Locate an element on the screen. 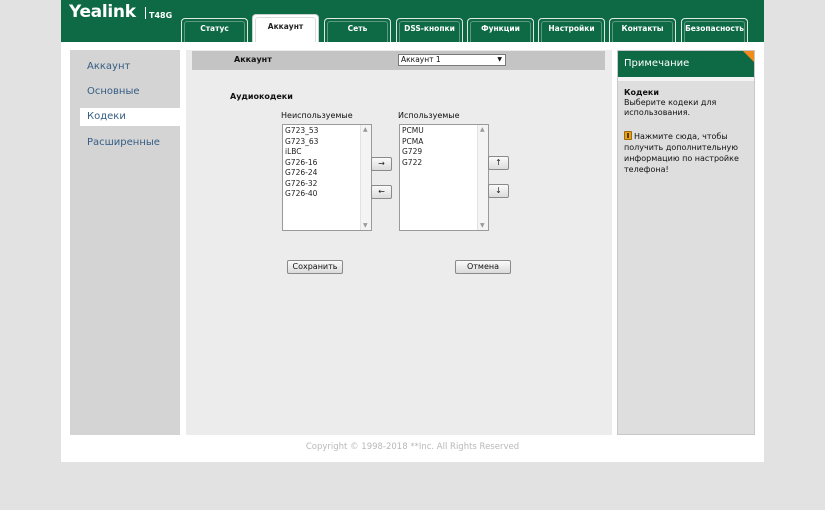 This screenshot has width=825, height=510. tab-security: Безопасность is located at coordinates (714, 30).